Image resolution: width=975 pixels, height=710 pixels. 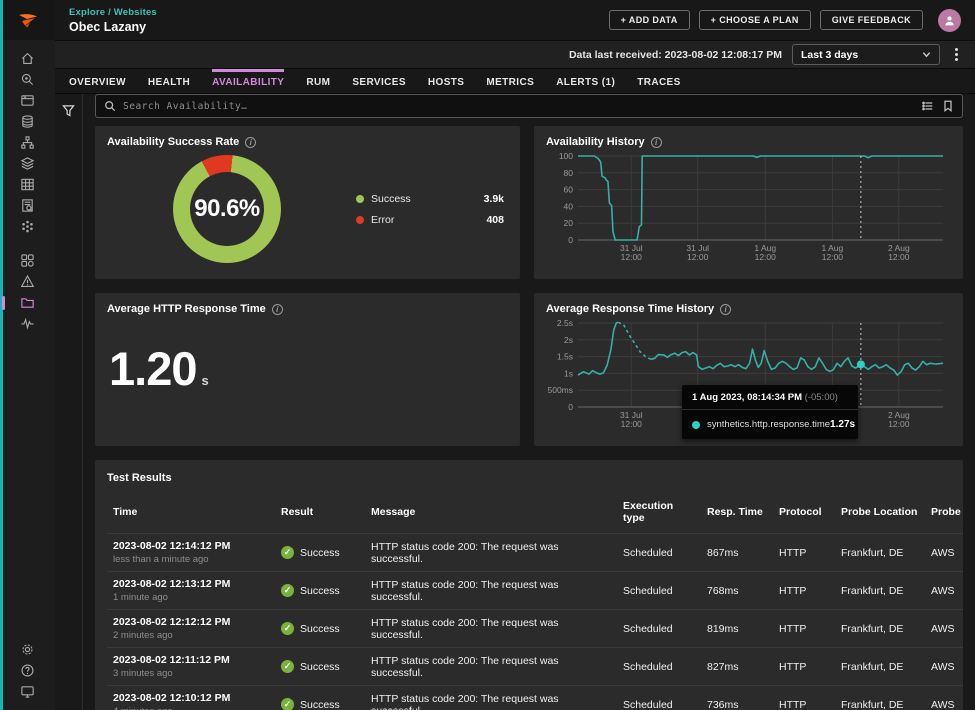 I want to click on legend-value: 408, so click(x=495, y=219).